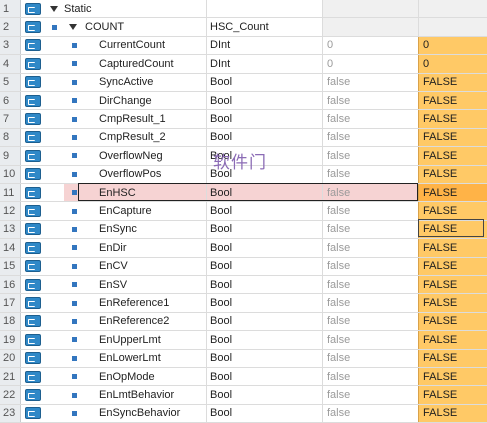  I want to click on table-row: 19 EnUpperLmt Bool false FALSE, so click(243, 340).